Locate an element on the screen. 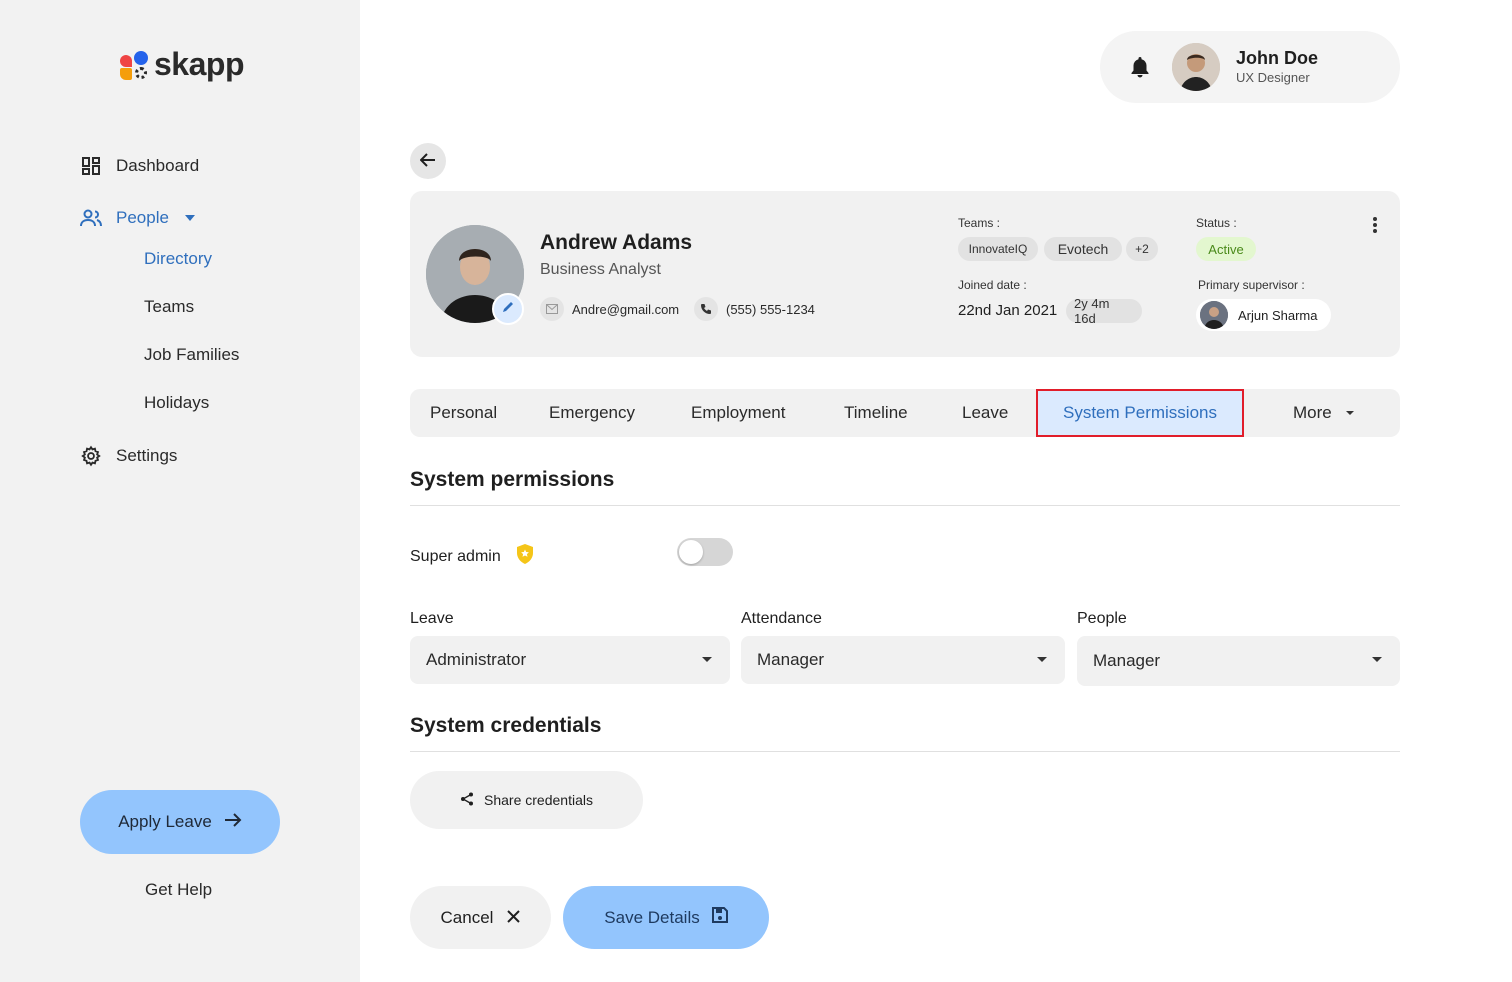  profile-name: Andrew Adams is located at coordinates (616, 242).